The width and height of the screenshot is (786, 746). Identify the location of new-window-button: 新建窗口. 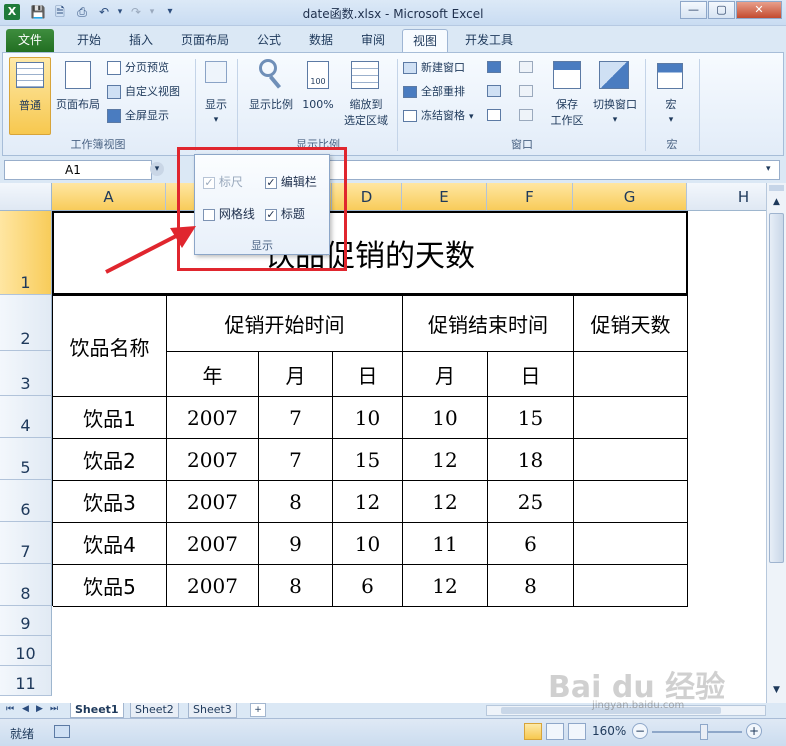
(434, 68).